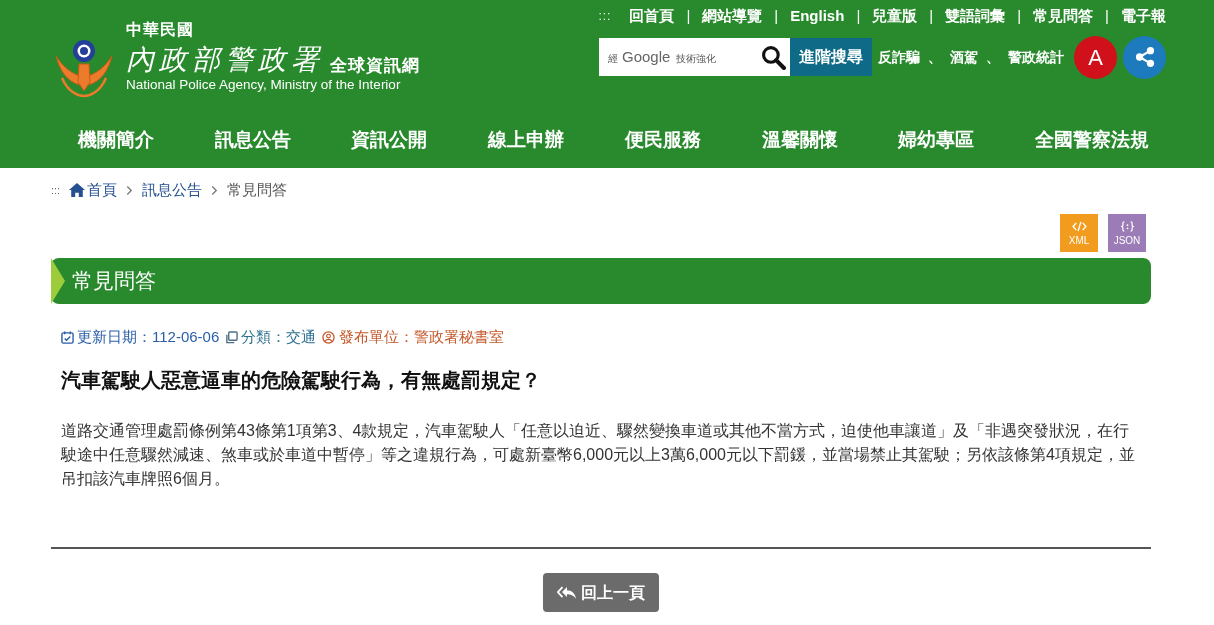 This screenshot has width=1214, height=625. What do you see at coordinates (899, 57) in the screenshot?
I see `keyword-link: 反詐騙` at bounding box center [899, 57].